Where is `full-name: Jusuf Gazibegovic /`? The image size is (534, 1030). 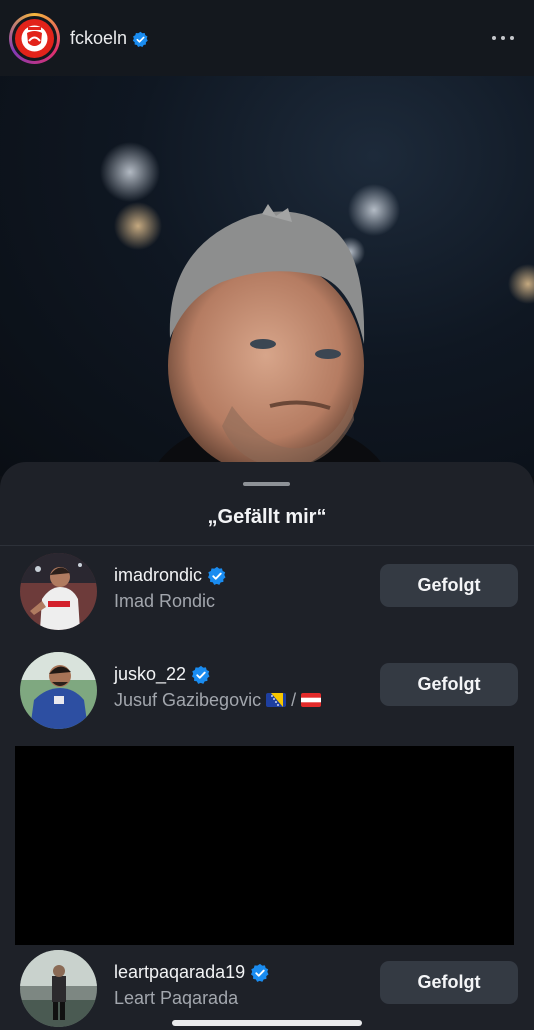
full-name: Jusuf Gazibegovic / is located at coordinates (218, 700).